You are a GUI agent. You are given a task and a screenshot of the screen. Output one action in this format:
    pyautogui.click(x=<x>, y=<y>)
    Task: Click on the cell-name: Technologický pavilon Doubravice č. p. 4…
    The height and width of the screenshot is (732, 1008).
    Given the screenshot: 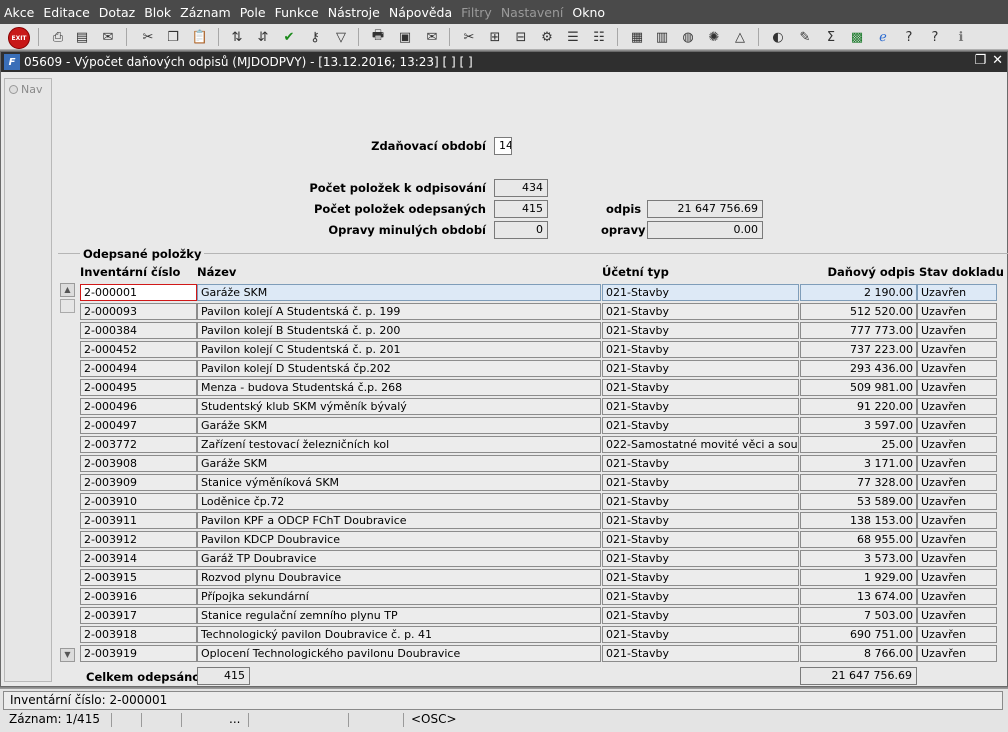 What is the action you would take?
    pyautogui.click(x=399, y=634)
    